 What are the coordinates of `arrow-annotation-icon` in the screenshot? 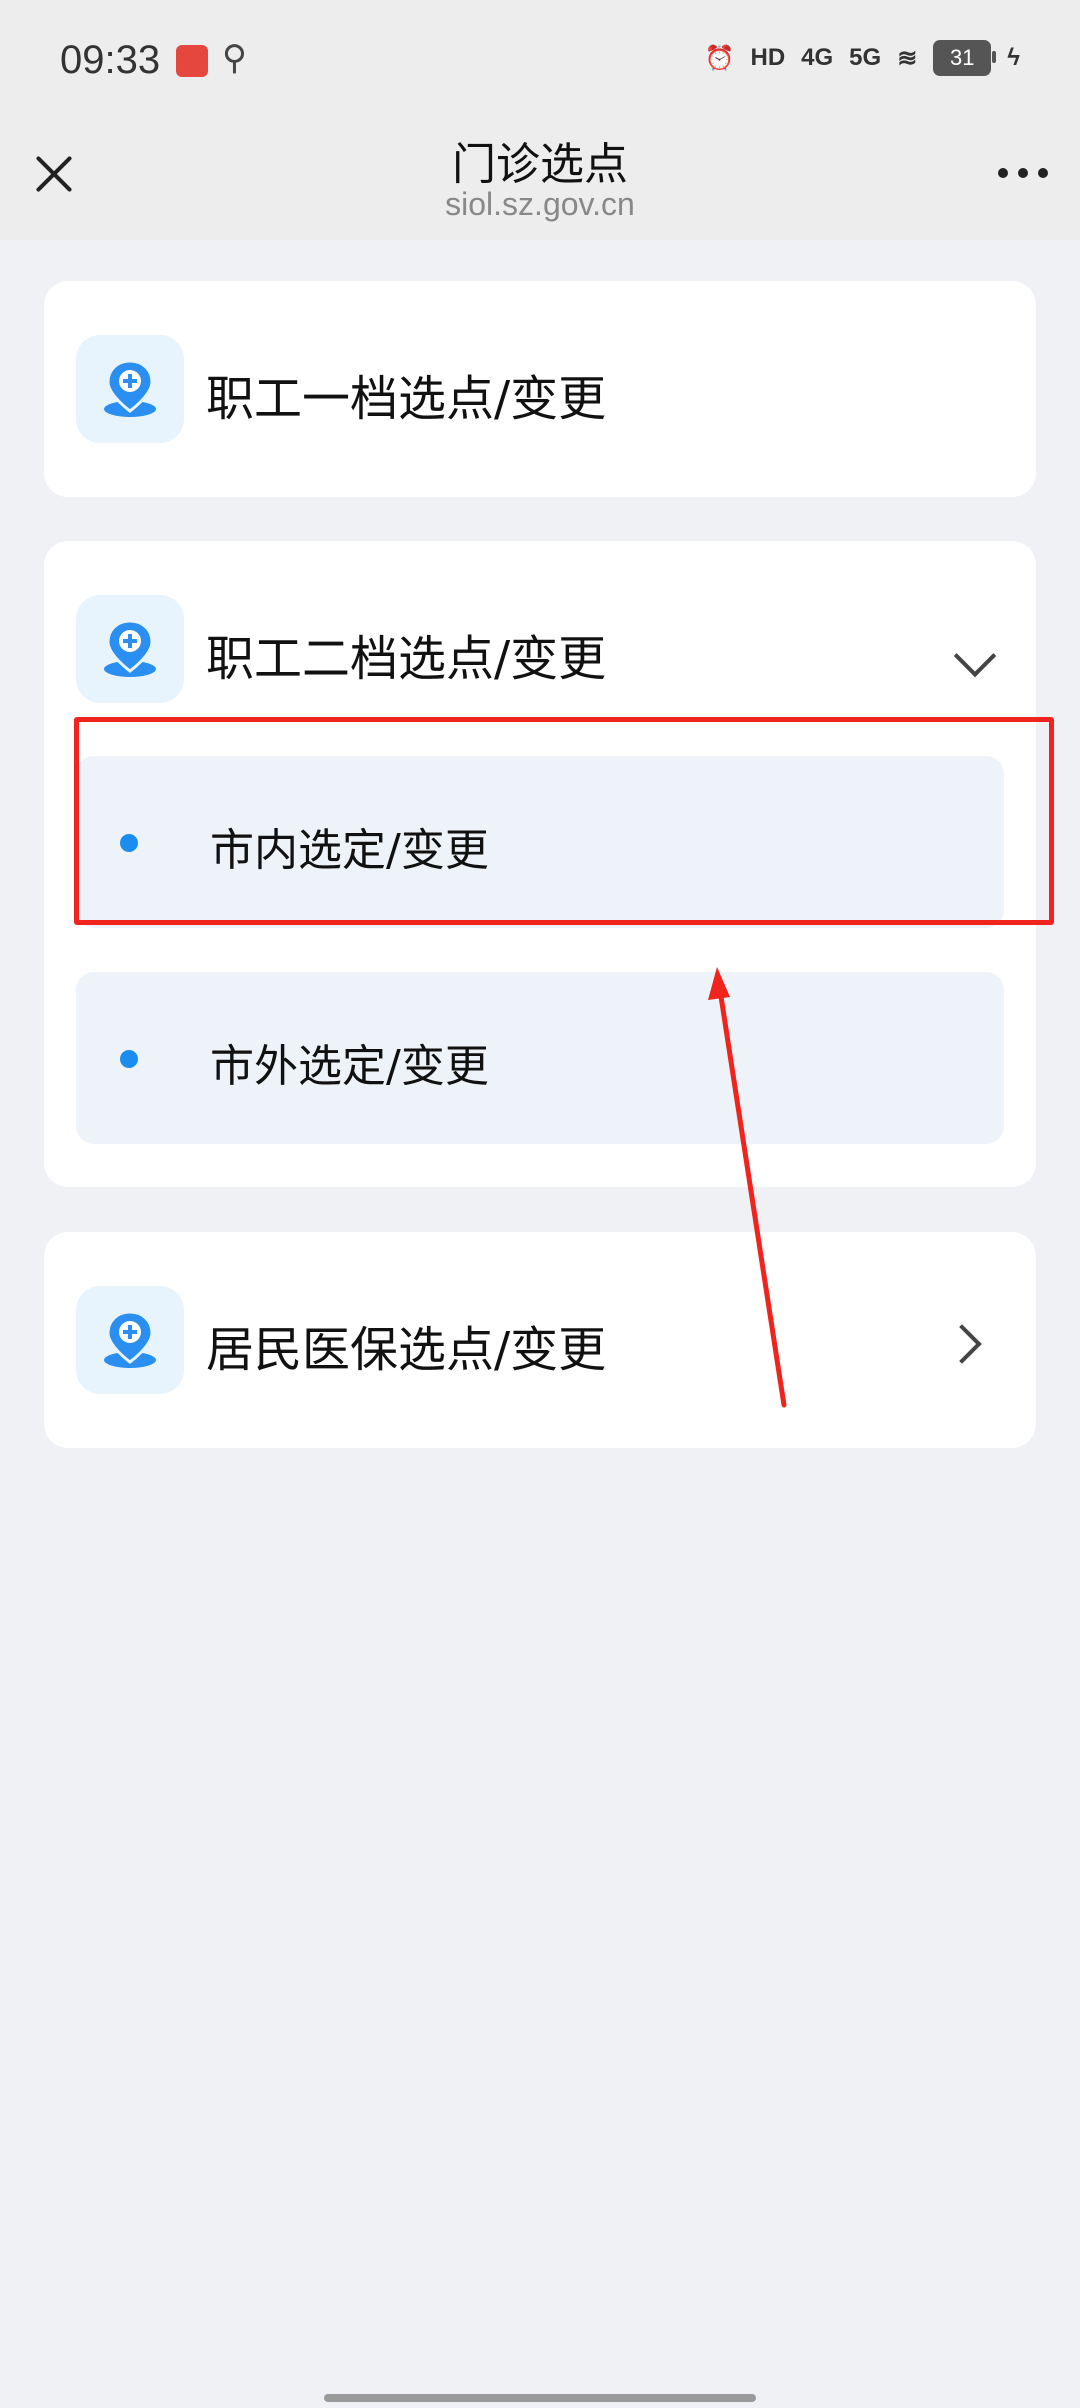 It's located at (747, 1187).